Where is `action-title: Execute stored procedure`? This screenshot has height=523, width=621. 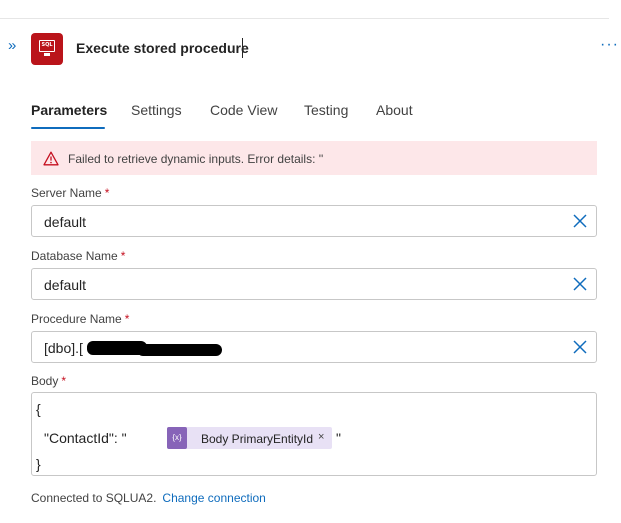 action-title: Execute stored procedure is located at coordinates (162, 48).